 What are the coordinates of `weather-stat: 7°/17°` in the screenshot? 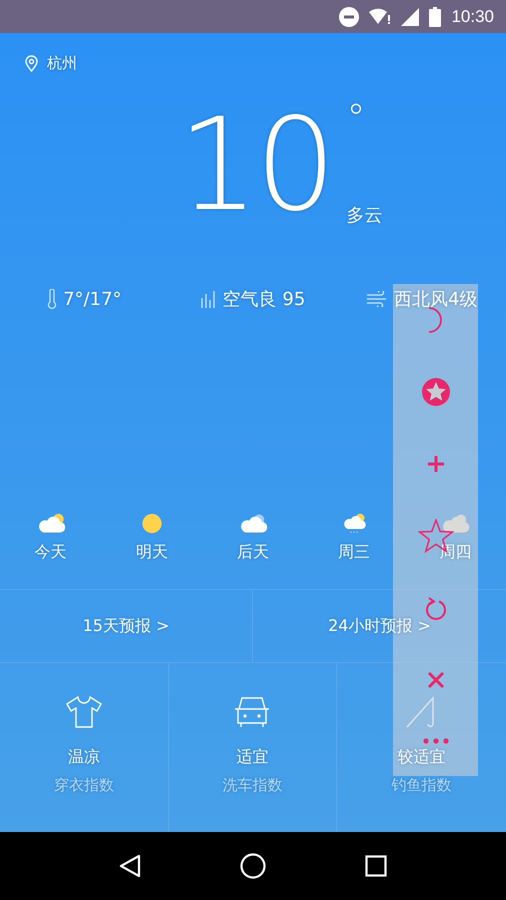 It's located at (92, 299).